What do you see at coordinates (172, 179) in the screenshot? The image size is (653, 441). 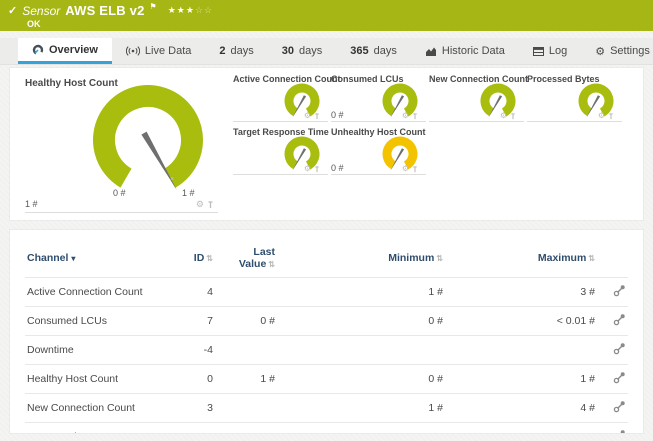 I see `needle-tip-mark: ×` at bounding box center [172, 179].